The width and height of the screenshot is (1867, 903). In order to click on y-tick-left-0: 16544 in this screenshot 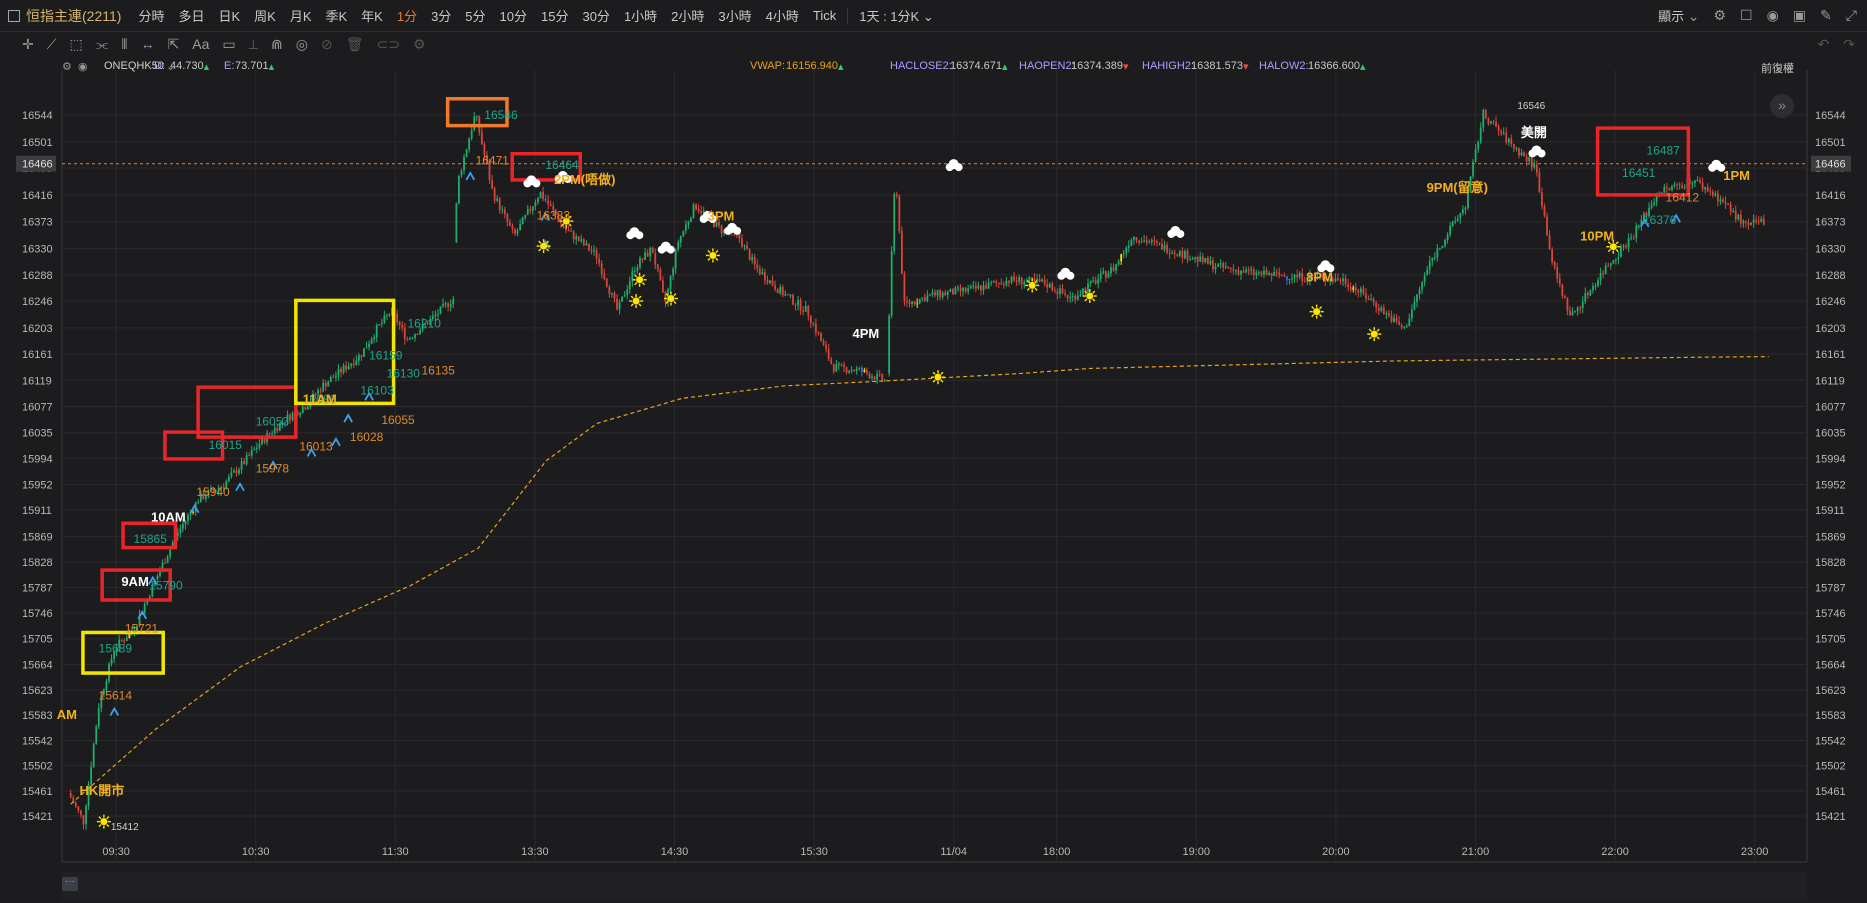, I will do `click(37, 116)`.